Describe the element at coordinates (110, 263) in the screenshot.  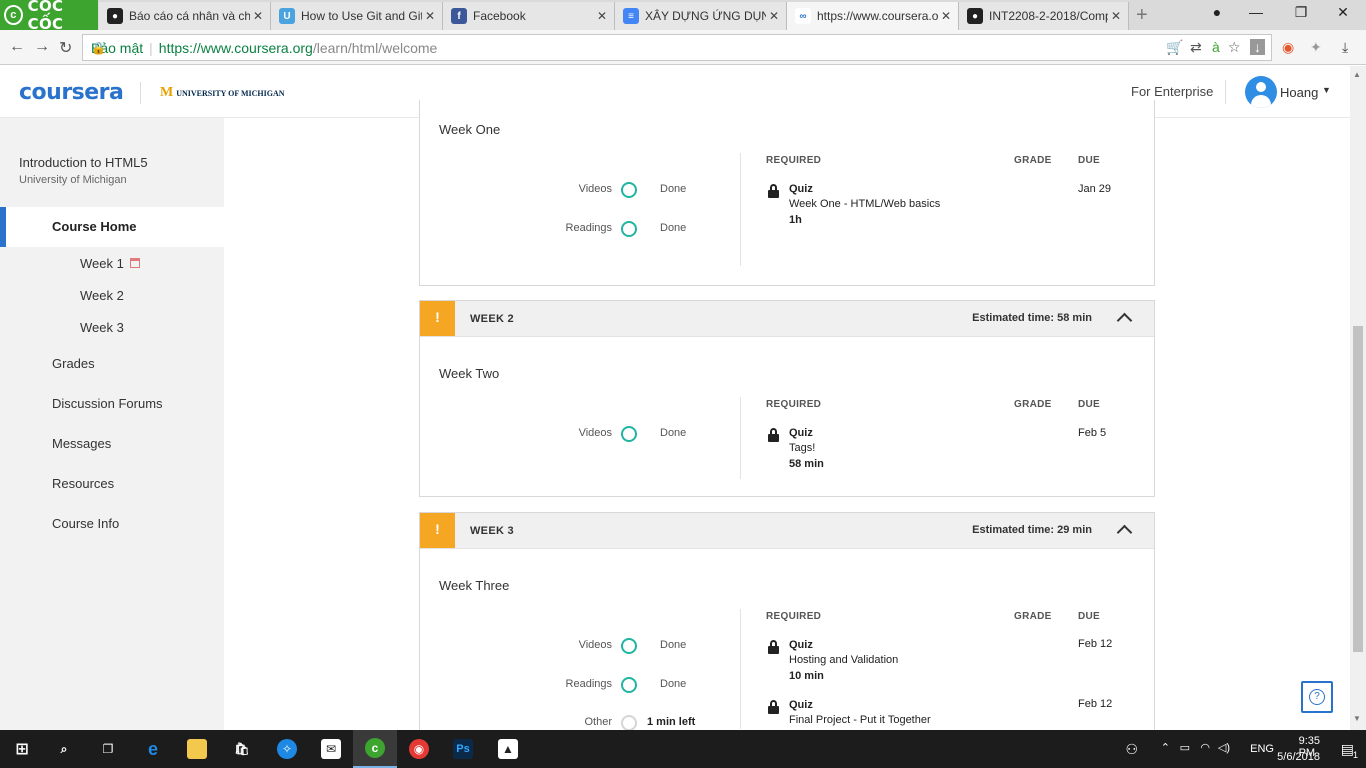
I see `sidebar-item-week-1: Week 1` at that location.